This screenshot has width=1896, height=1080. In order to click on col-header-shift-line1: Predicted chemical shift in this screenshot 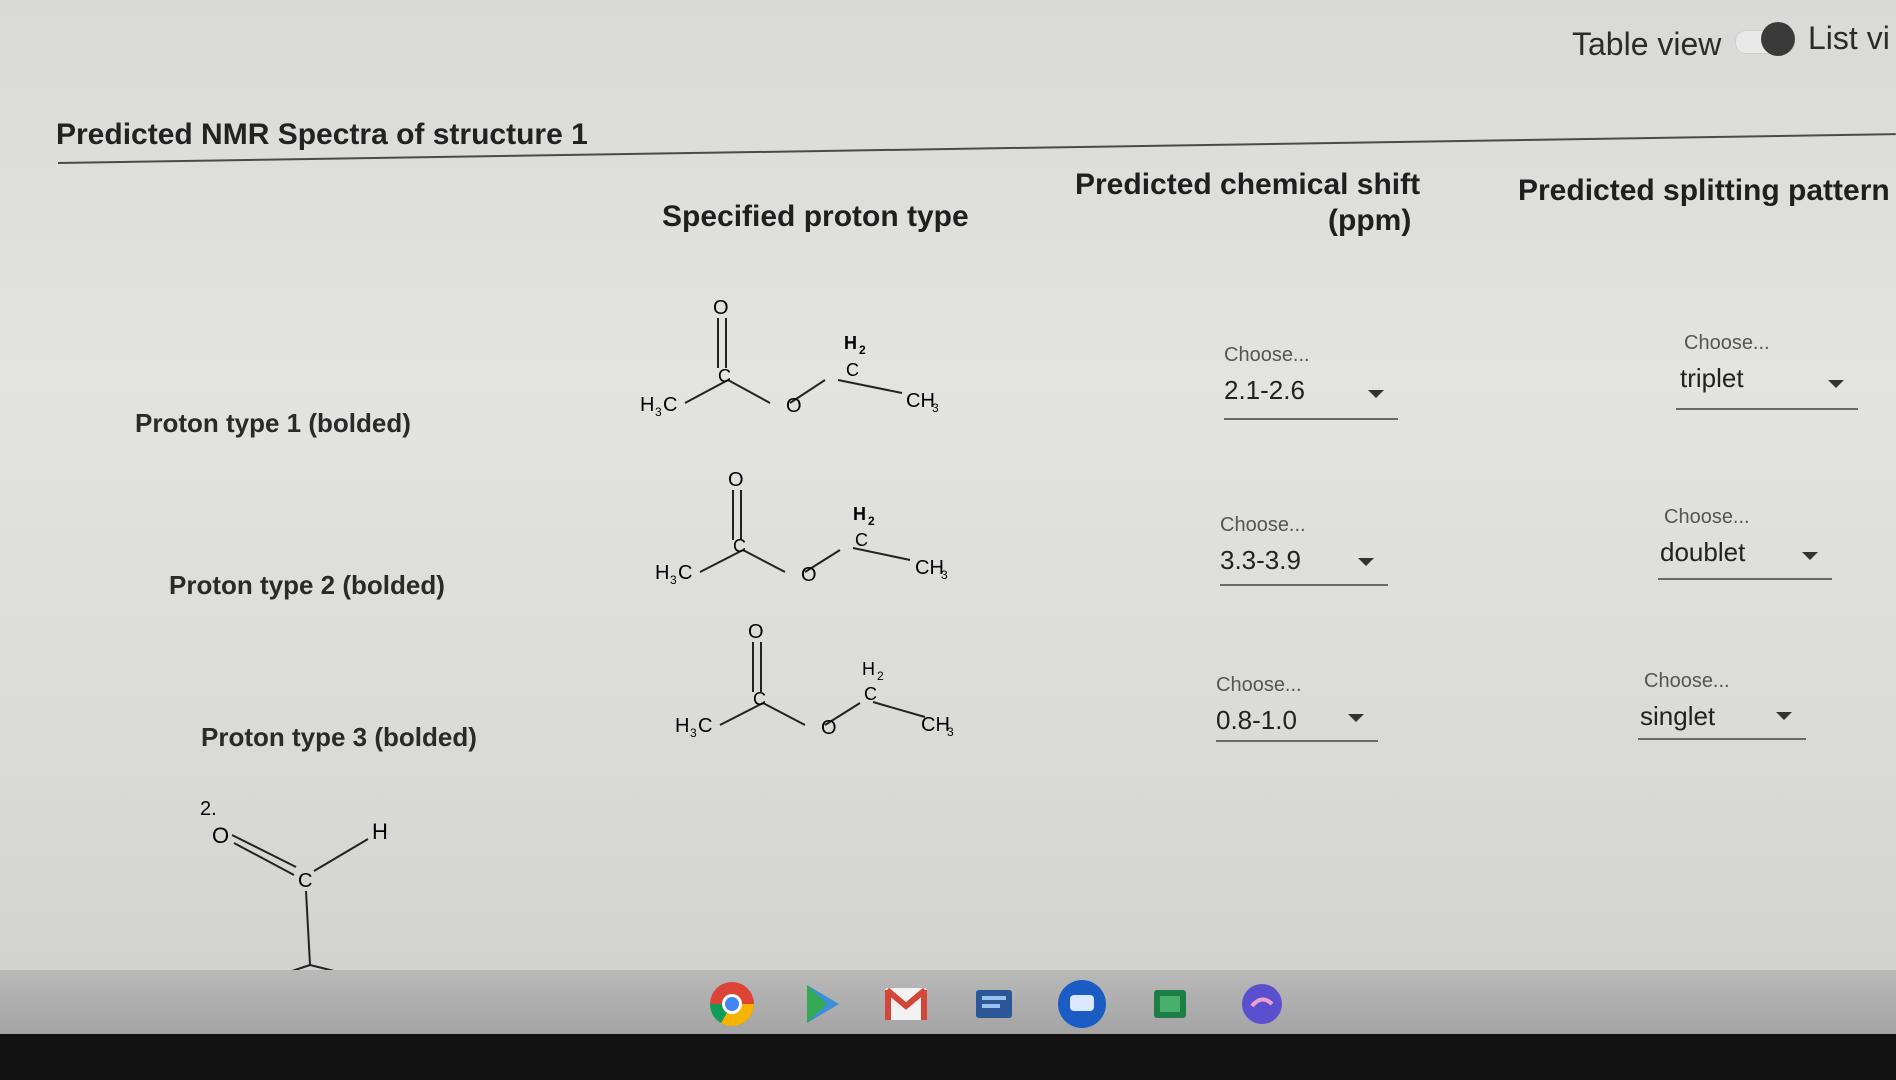, I will do `click(1248, 184)`.